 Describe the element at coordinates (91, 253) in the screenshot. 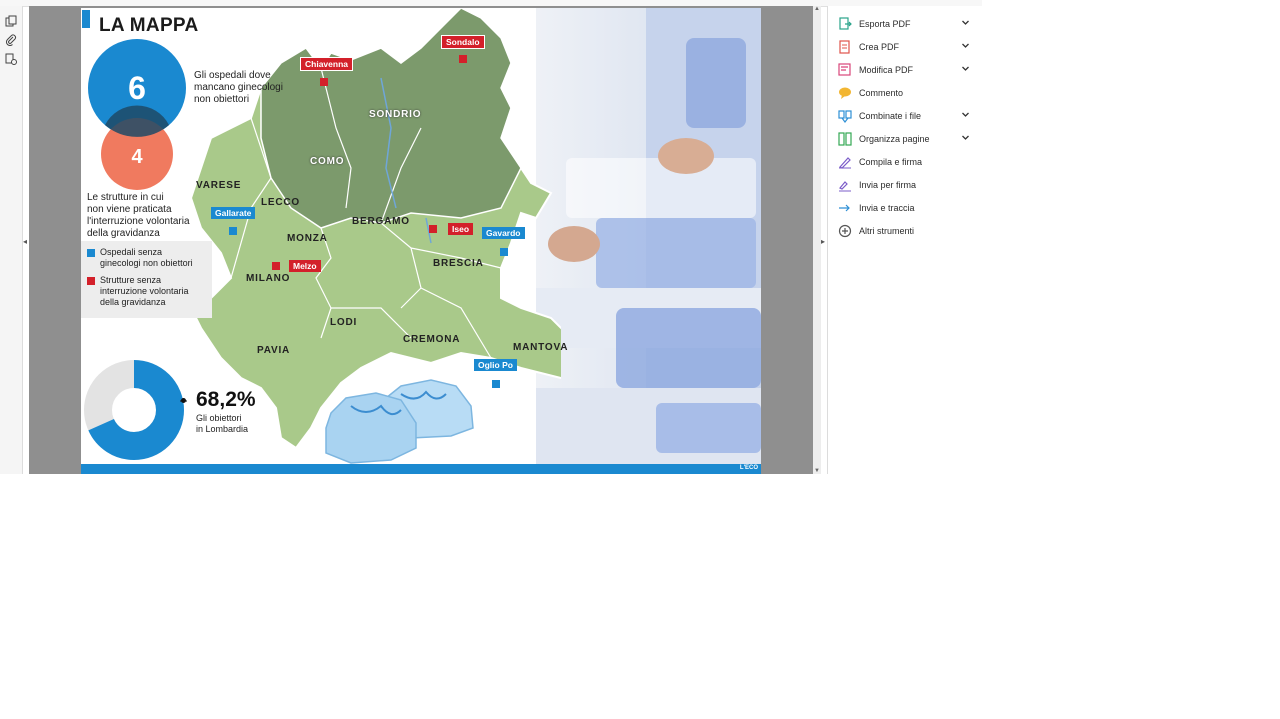

I see `legend-swatch-blue` at that location.